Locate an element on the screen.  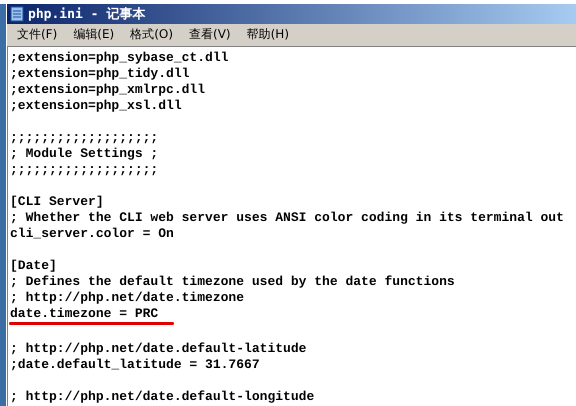
code-line: ; http://php.net/date.timezone is located at coordinates (127, 298).